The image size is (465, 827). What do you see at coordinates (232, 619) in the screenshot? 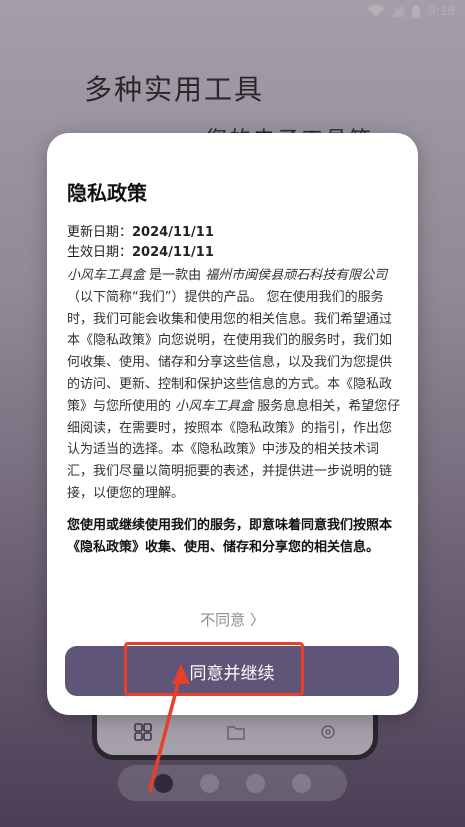
I see `disagree-button: 不同意 〉` at bounding box center [232, 619].